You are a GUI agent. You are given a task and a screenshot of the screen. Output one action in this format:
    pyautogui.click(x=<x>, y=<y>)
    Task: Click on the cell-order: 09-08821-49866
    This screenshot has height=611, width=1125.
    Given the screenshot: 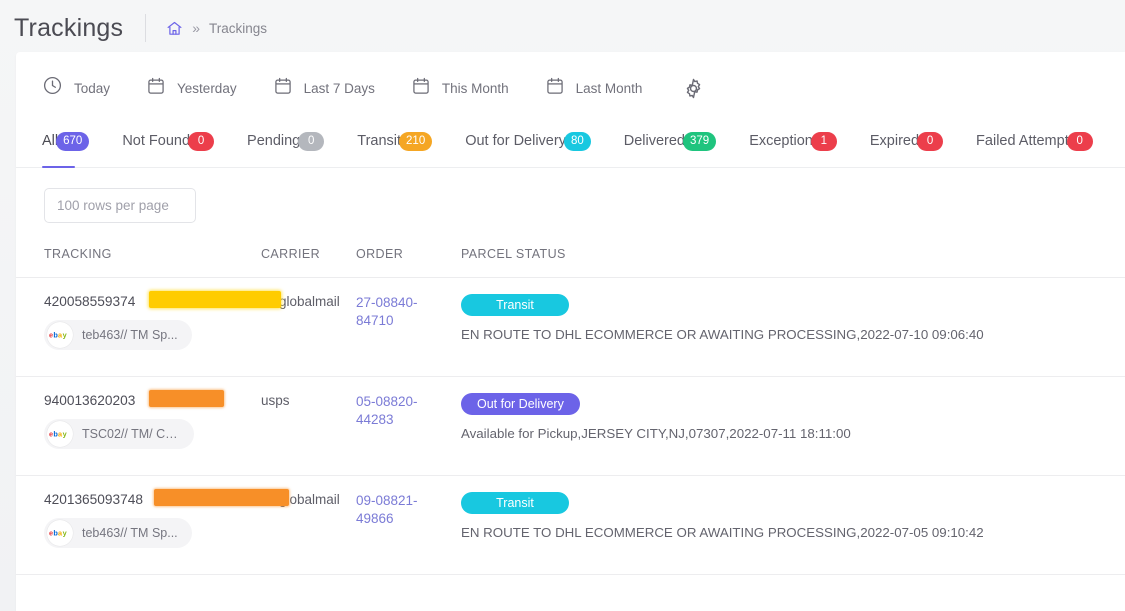 What is the action you would take?
    pyautogui.click(x=408, y=525)
    